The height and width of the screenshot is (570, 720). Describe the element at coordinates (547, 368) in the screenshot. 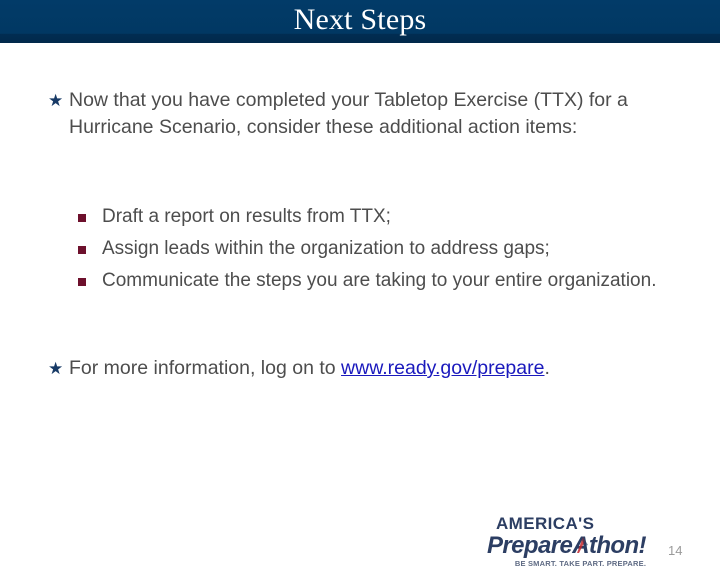

I see `more-info-suffix: .` at that location.